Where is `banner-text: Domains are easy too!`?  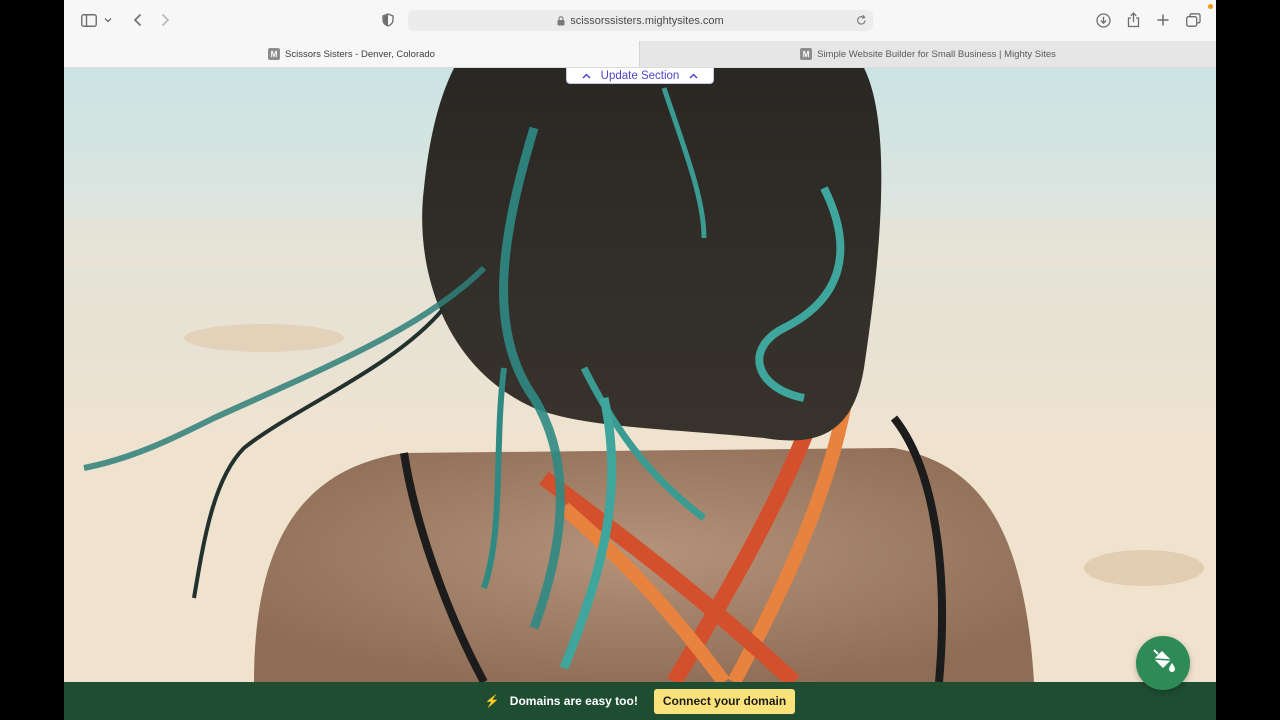
banner-text: Domains are easy too! is located at coordinates (573, 701).